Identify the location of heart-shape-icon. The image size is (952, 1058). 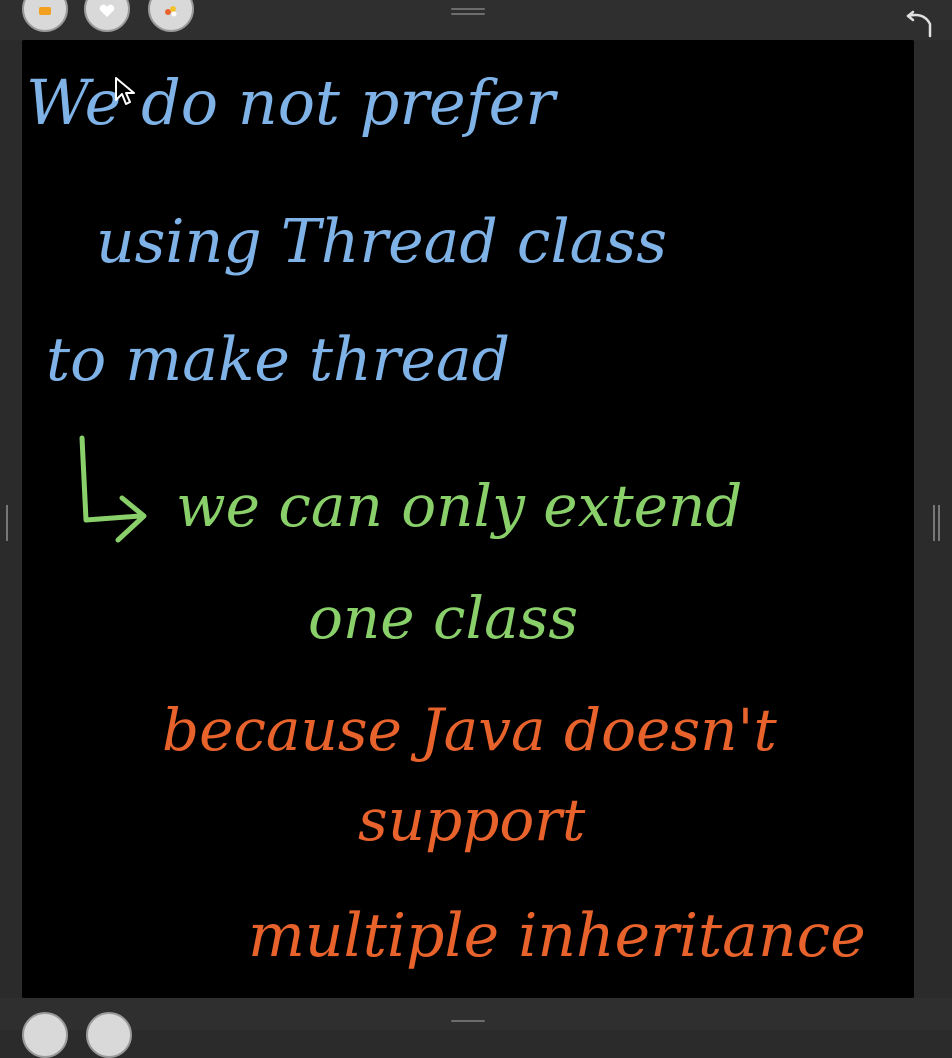
(107, 13).